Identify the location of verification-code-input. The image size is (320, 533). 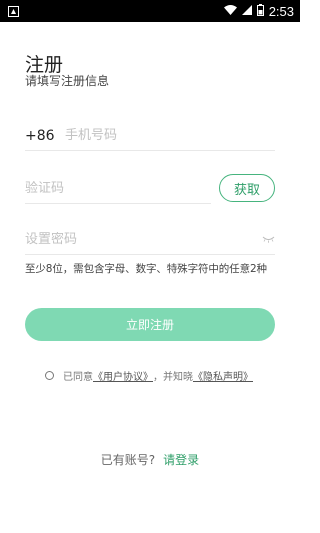
(118, 188).